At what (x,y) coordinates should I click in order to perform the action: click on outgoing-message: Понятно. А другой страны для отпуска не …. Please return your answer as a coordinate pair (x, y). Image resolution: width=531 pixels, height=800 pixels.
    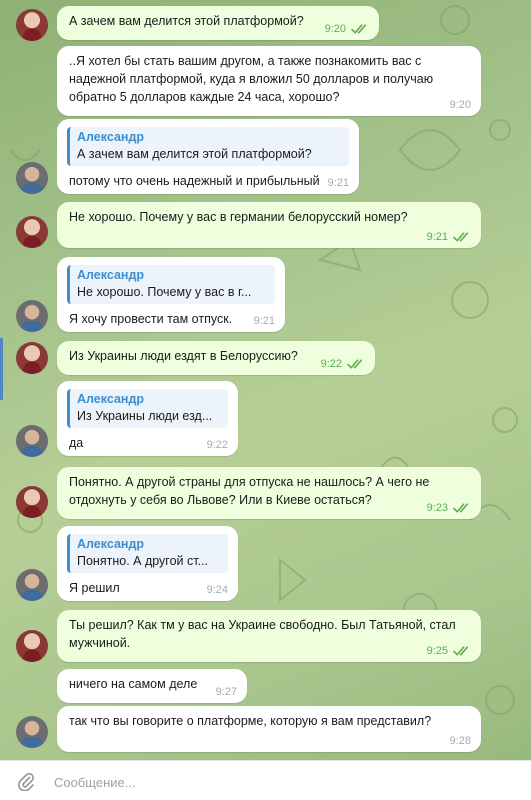
    Looking at the image, I should click on (269, 493).